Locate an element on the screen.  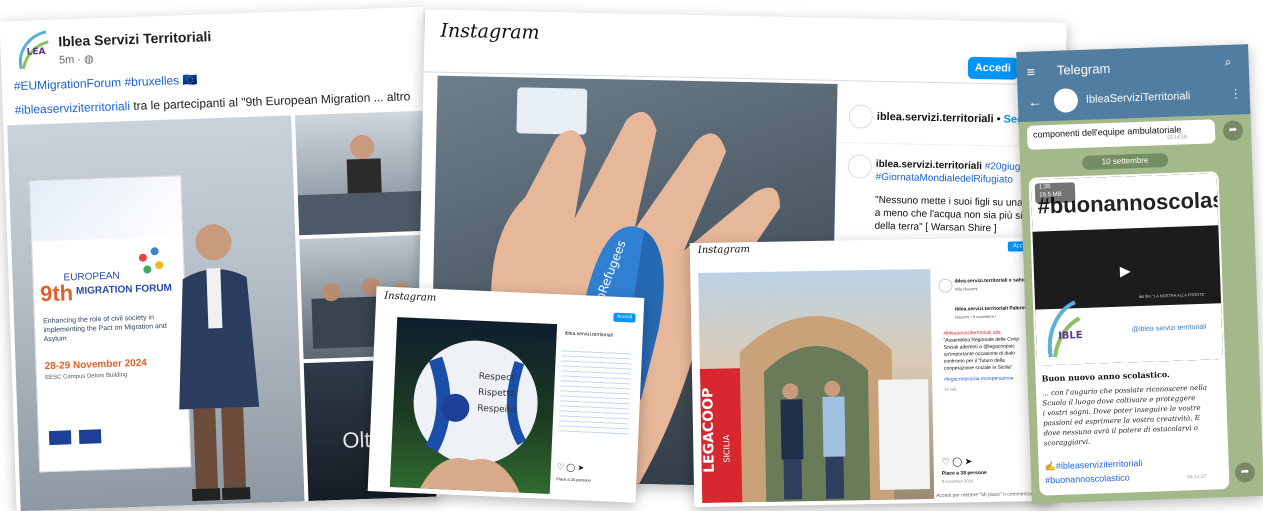
post-account: iblea.servizi.territoriali Palermo, is located at coordinates (992, 309).